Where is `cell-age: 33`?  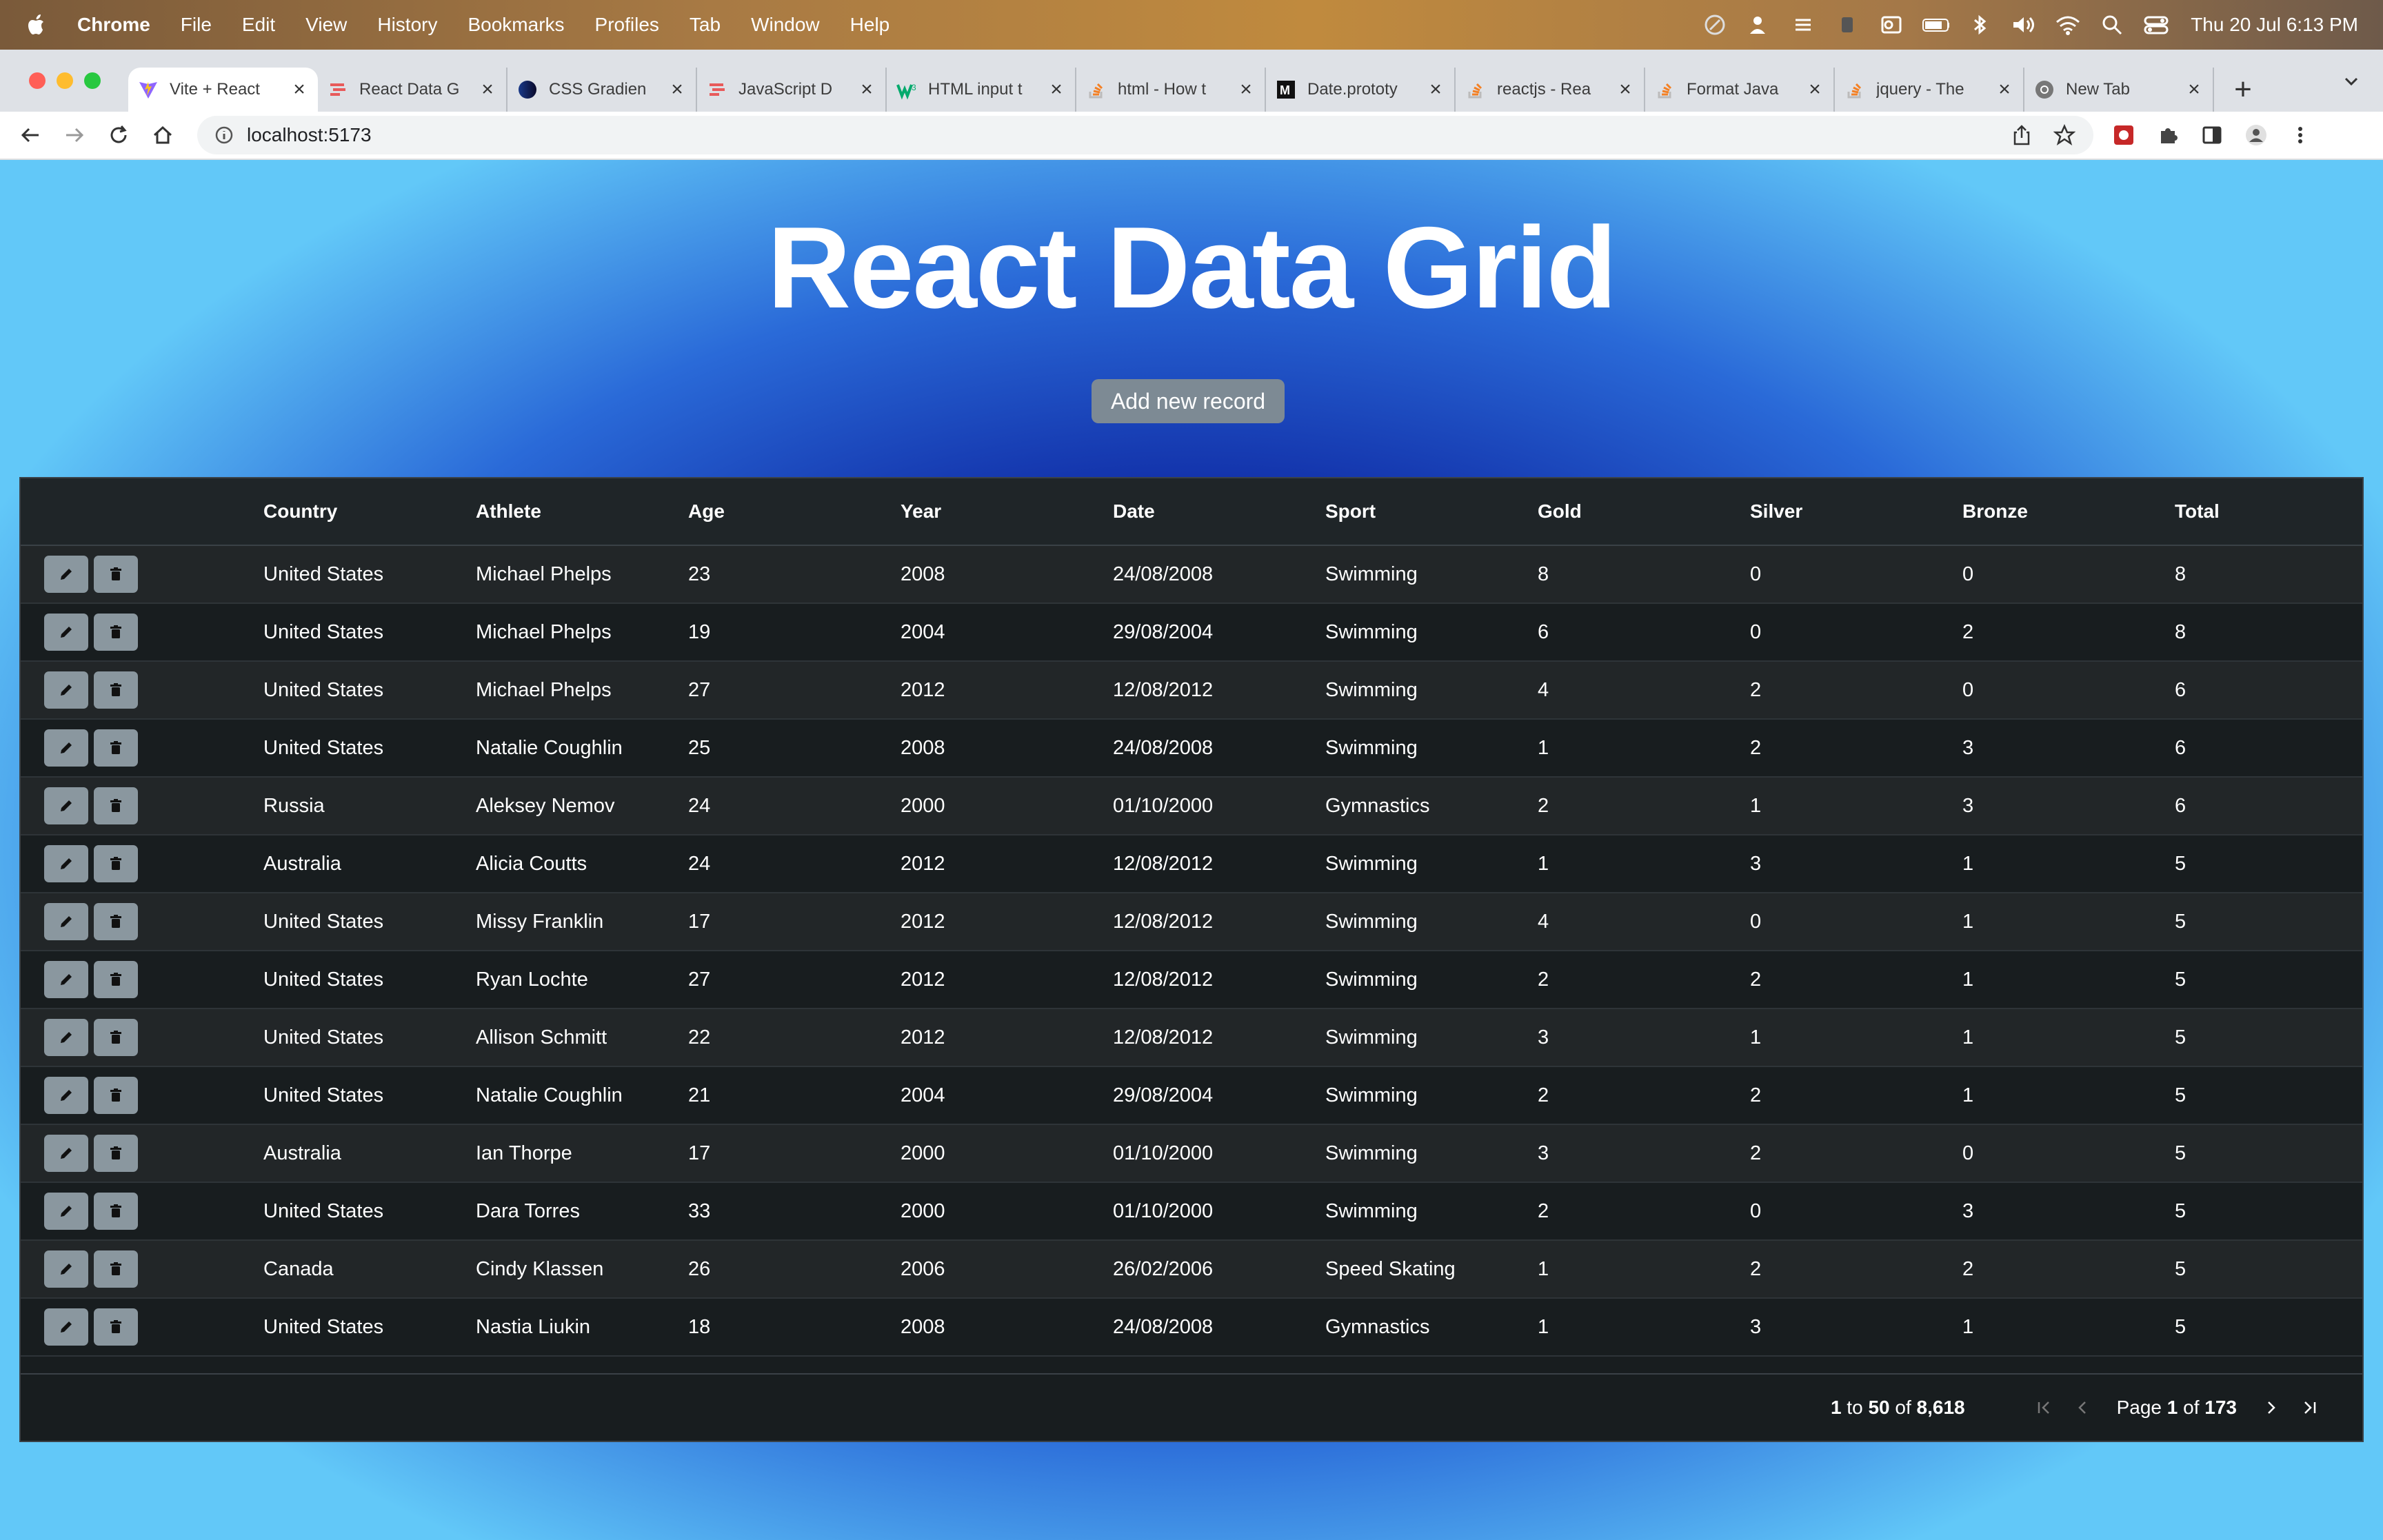 cell-age: 33 is located at coordinates (794, 1212).